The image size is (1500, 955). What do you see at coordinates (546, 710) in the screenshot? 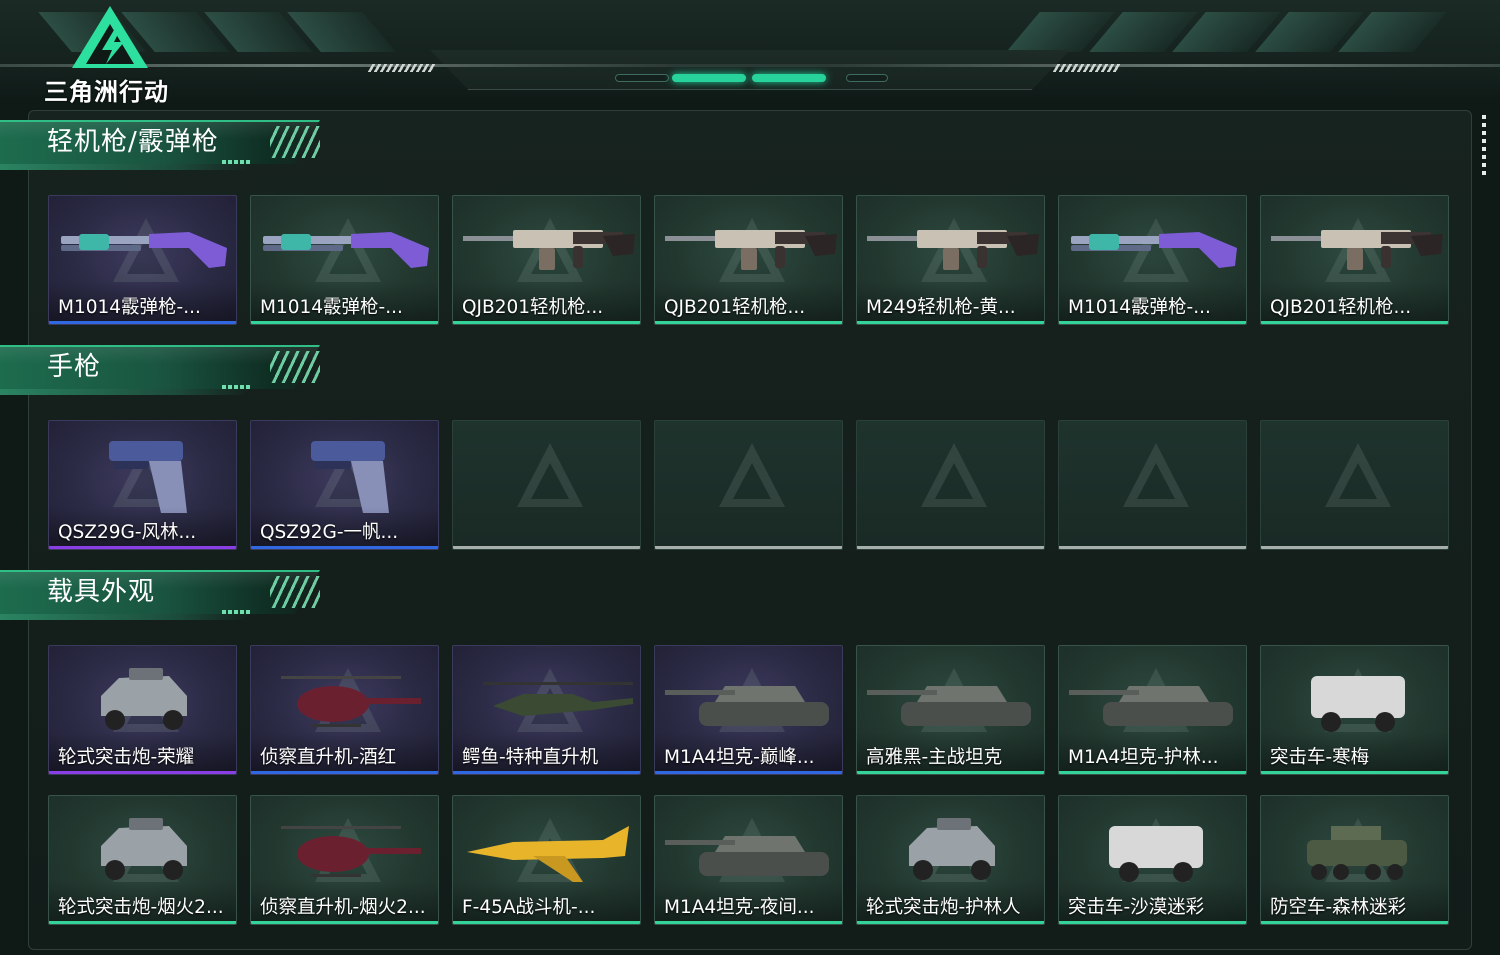
I see `item-card: 鳄鱼-特种直升机` at bounding box center [546, 710].